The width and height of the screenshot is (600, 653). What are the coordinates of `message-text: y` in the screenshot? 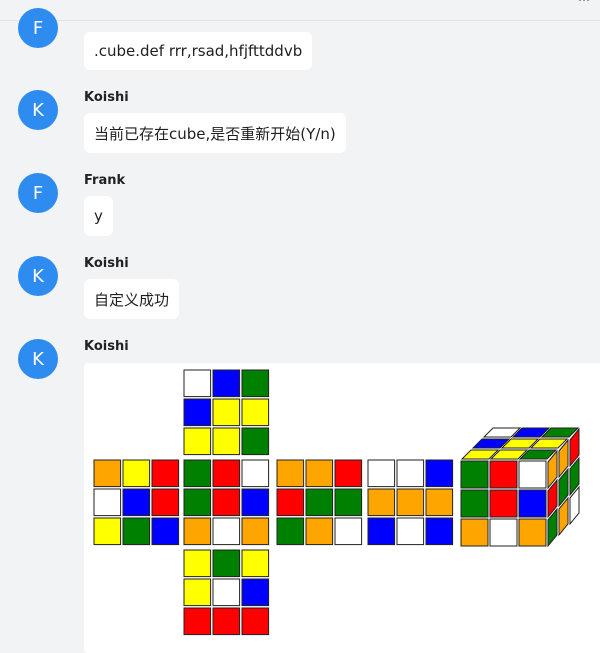 It's located at (98, 216).